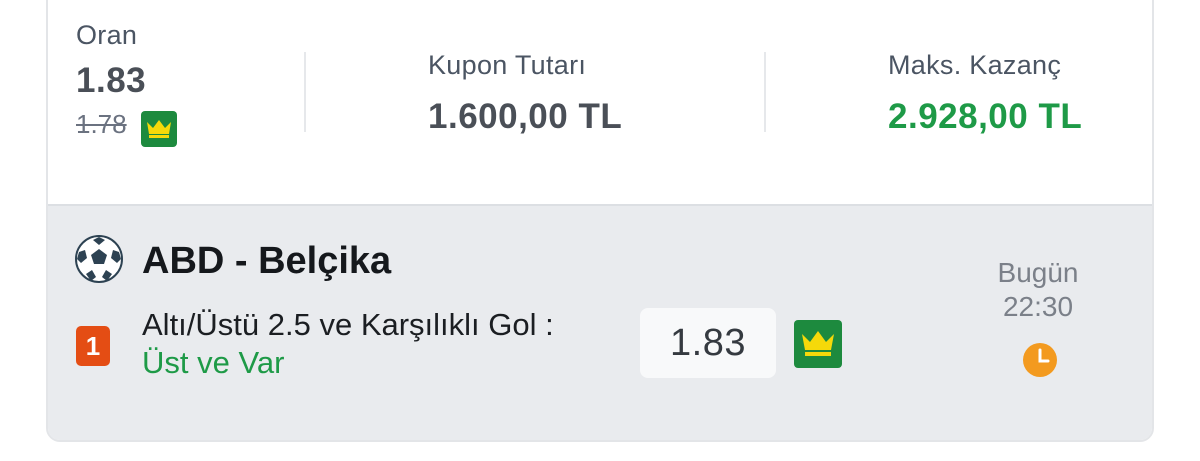 The image size is (1200, 461). What do you see at coordinates (1038, 290) in the screenshot?
I see `match-date: Bugün 22:30` at bounding box center [1038, 290].